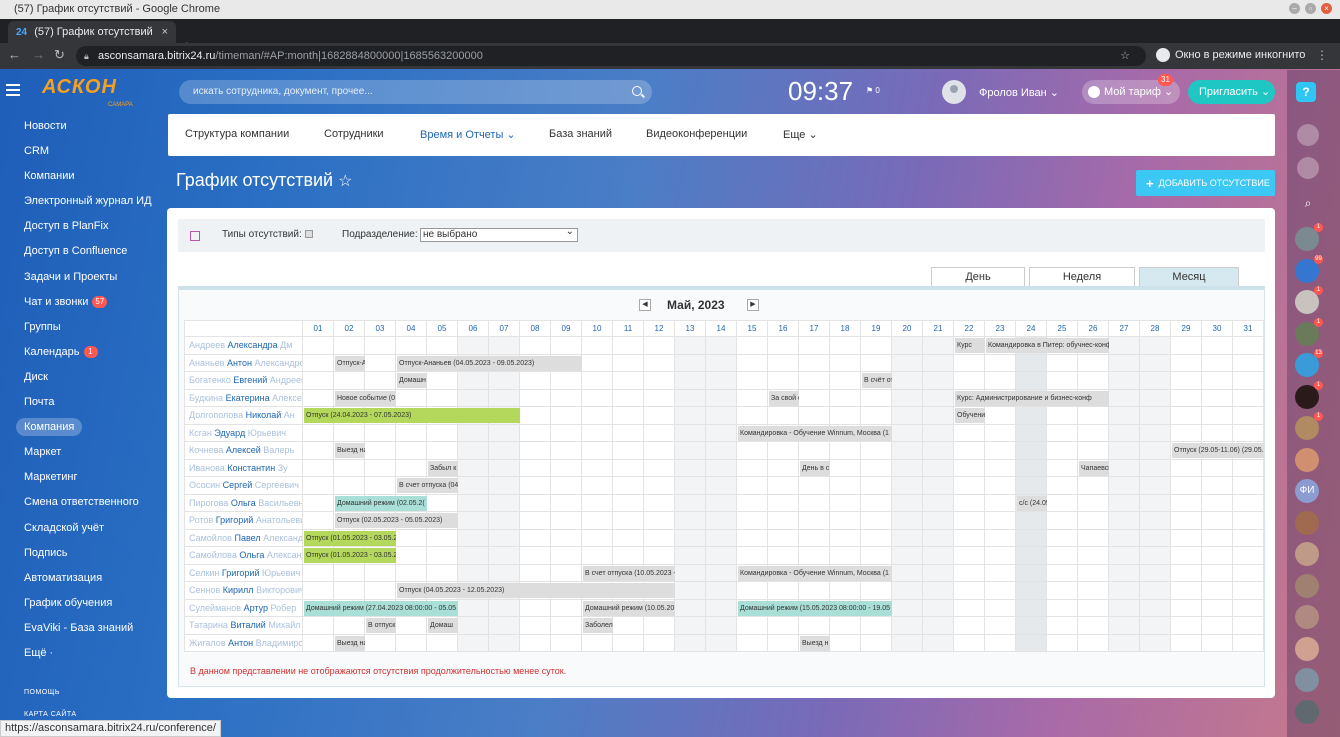  Describe the element at coordinates (1131, 89) in the screenshot. I see `tariff-button: Мой тариф ⌄ 31` at that location.